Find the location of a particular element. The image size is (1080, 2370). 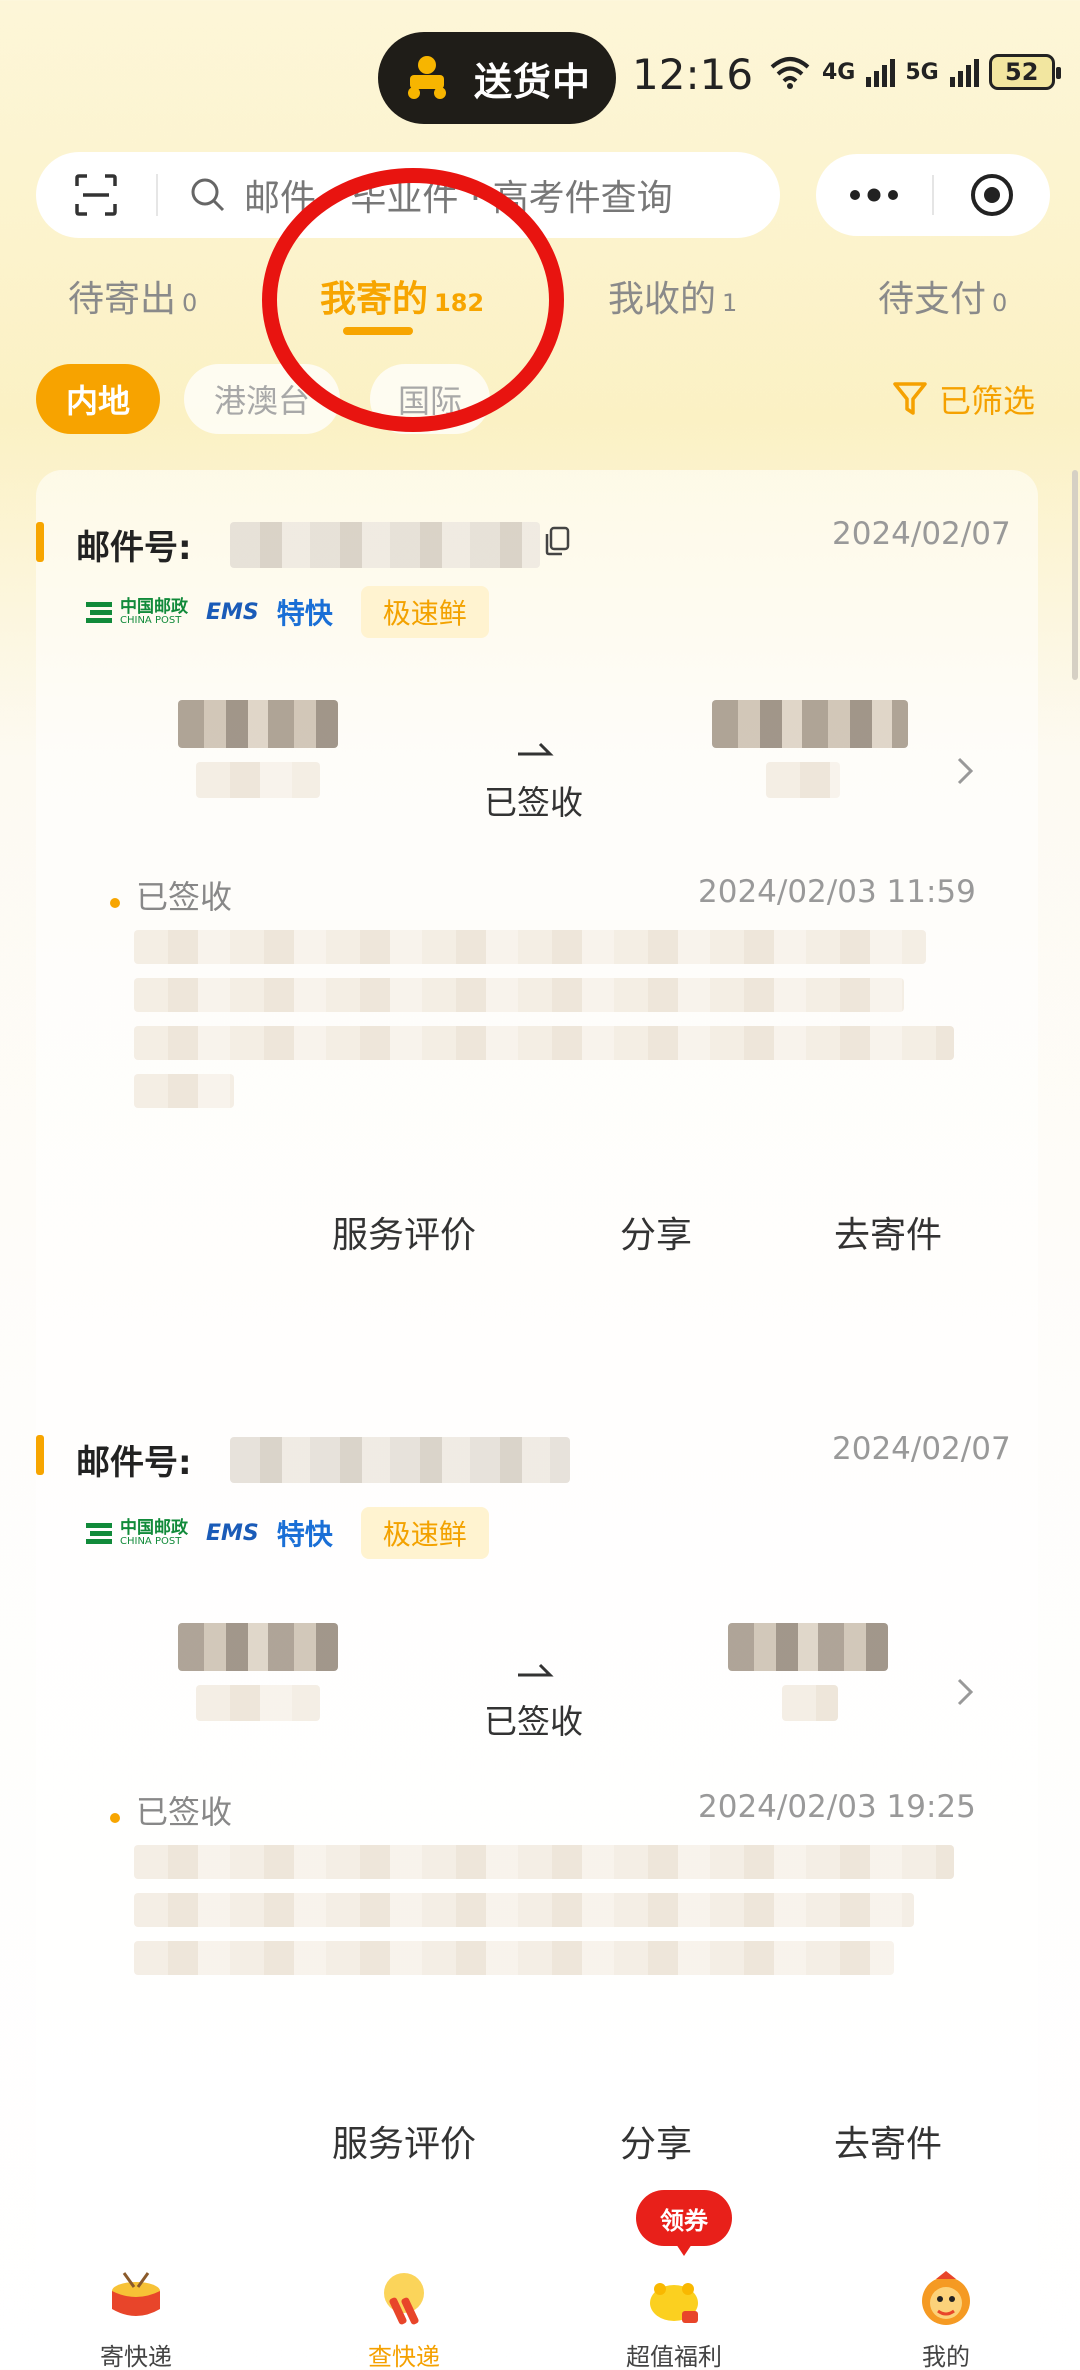

track-time: 2024/02/03 11:59 is located at coordinates (837, 892).